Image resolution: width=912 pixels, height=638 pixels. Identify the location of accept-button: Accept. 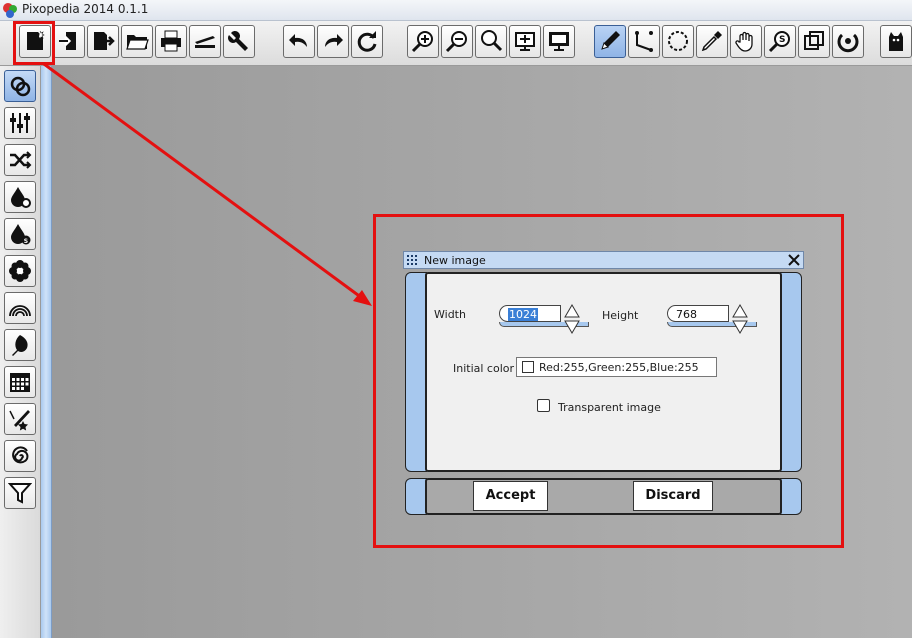
(510, 496).